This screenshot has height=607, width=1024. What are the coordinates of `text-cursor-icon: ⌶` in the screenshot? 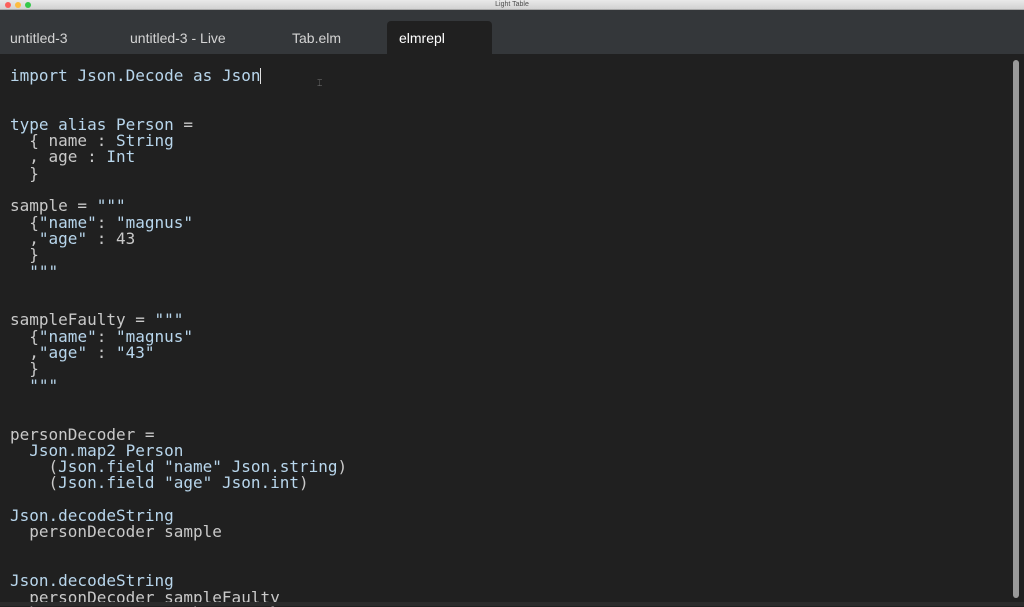 It's located at (320, 84).